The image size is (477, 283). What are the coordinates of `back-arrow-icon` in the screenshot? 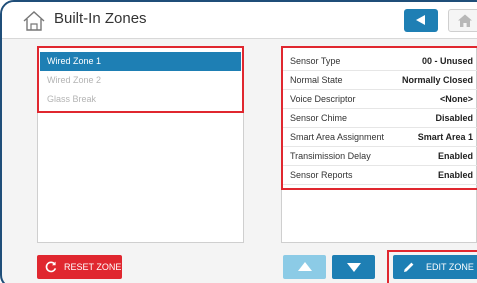 It's located at (420, 20).